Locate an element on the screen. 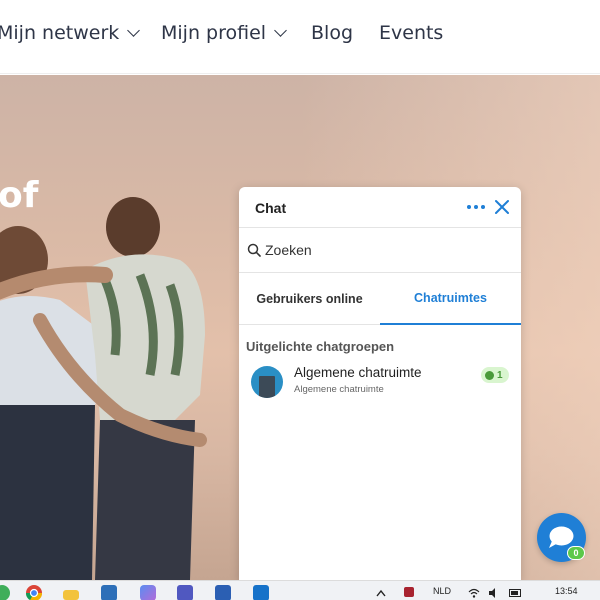  chat-header: Chat is located at coordinates (380, 207).